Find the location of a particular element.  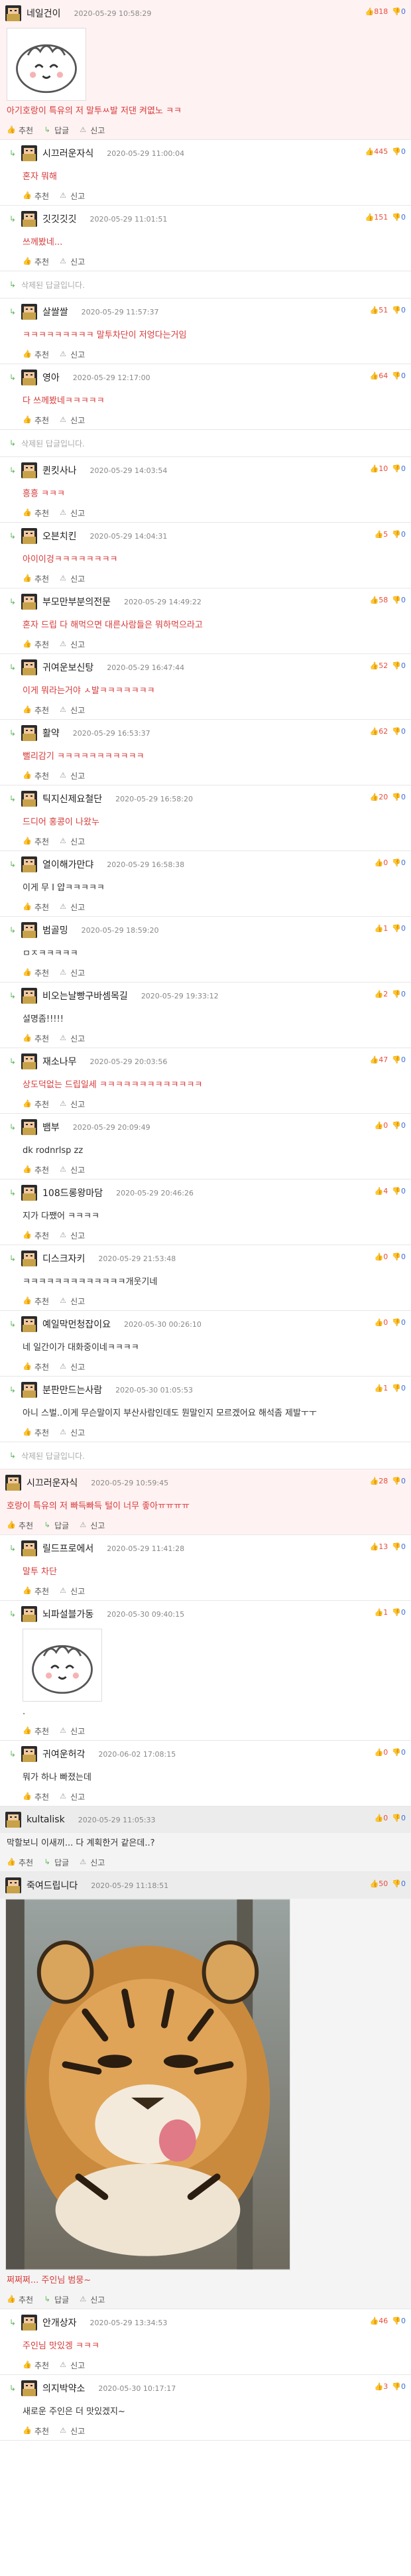

upvote-count: 👍445 is located at coordinates (376, 151).